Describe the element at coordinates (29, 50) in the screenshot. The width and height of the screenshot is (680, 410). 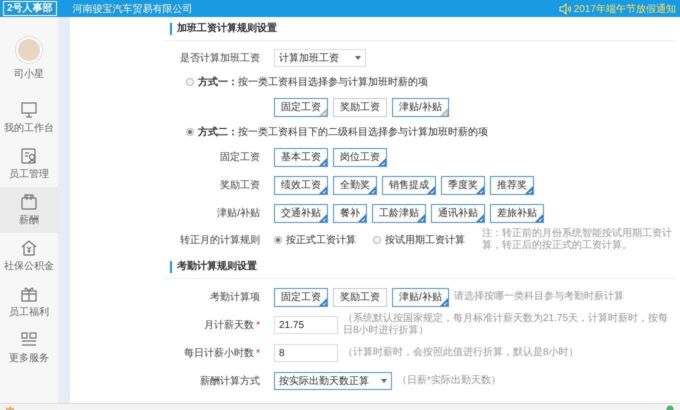
I see `avatar` at that location.